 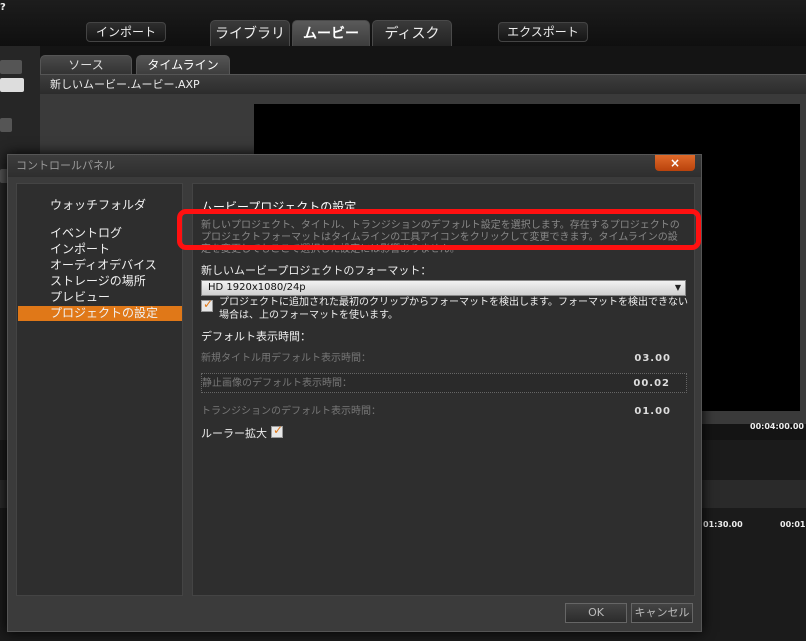 What do you see at coordinates (12, 85) in the screenshot?
I see `filter-chip` at bounding box center [12, 85].